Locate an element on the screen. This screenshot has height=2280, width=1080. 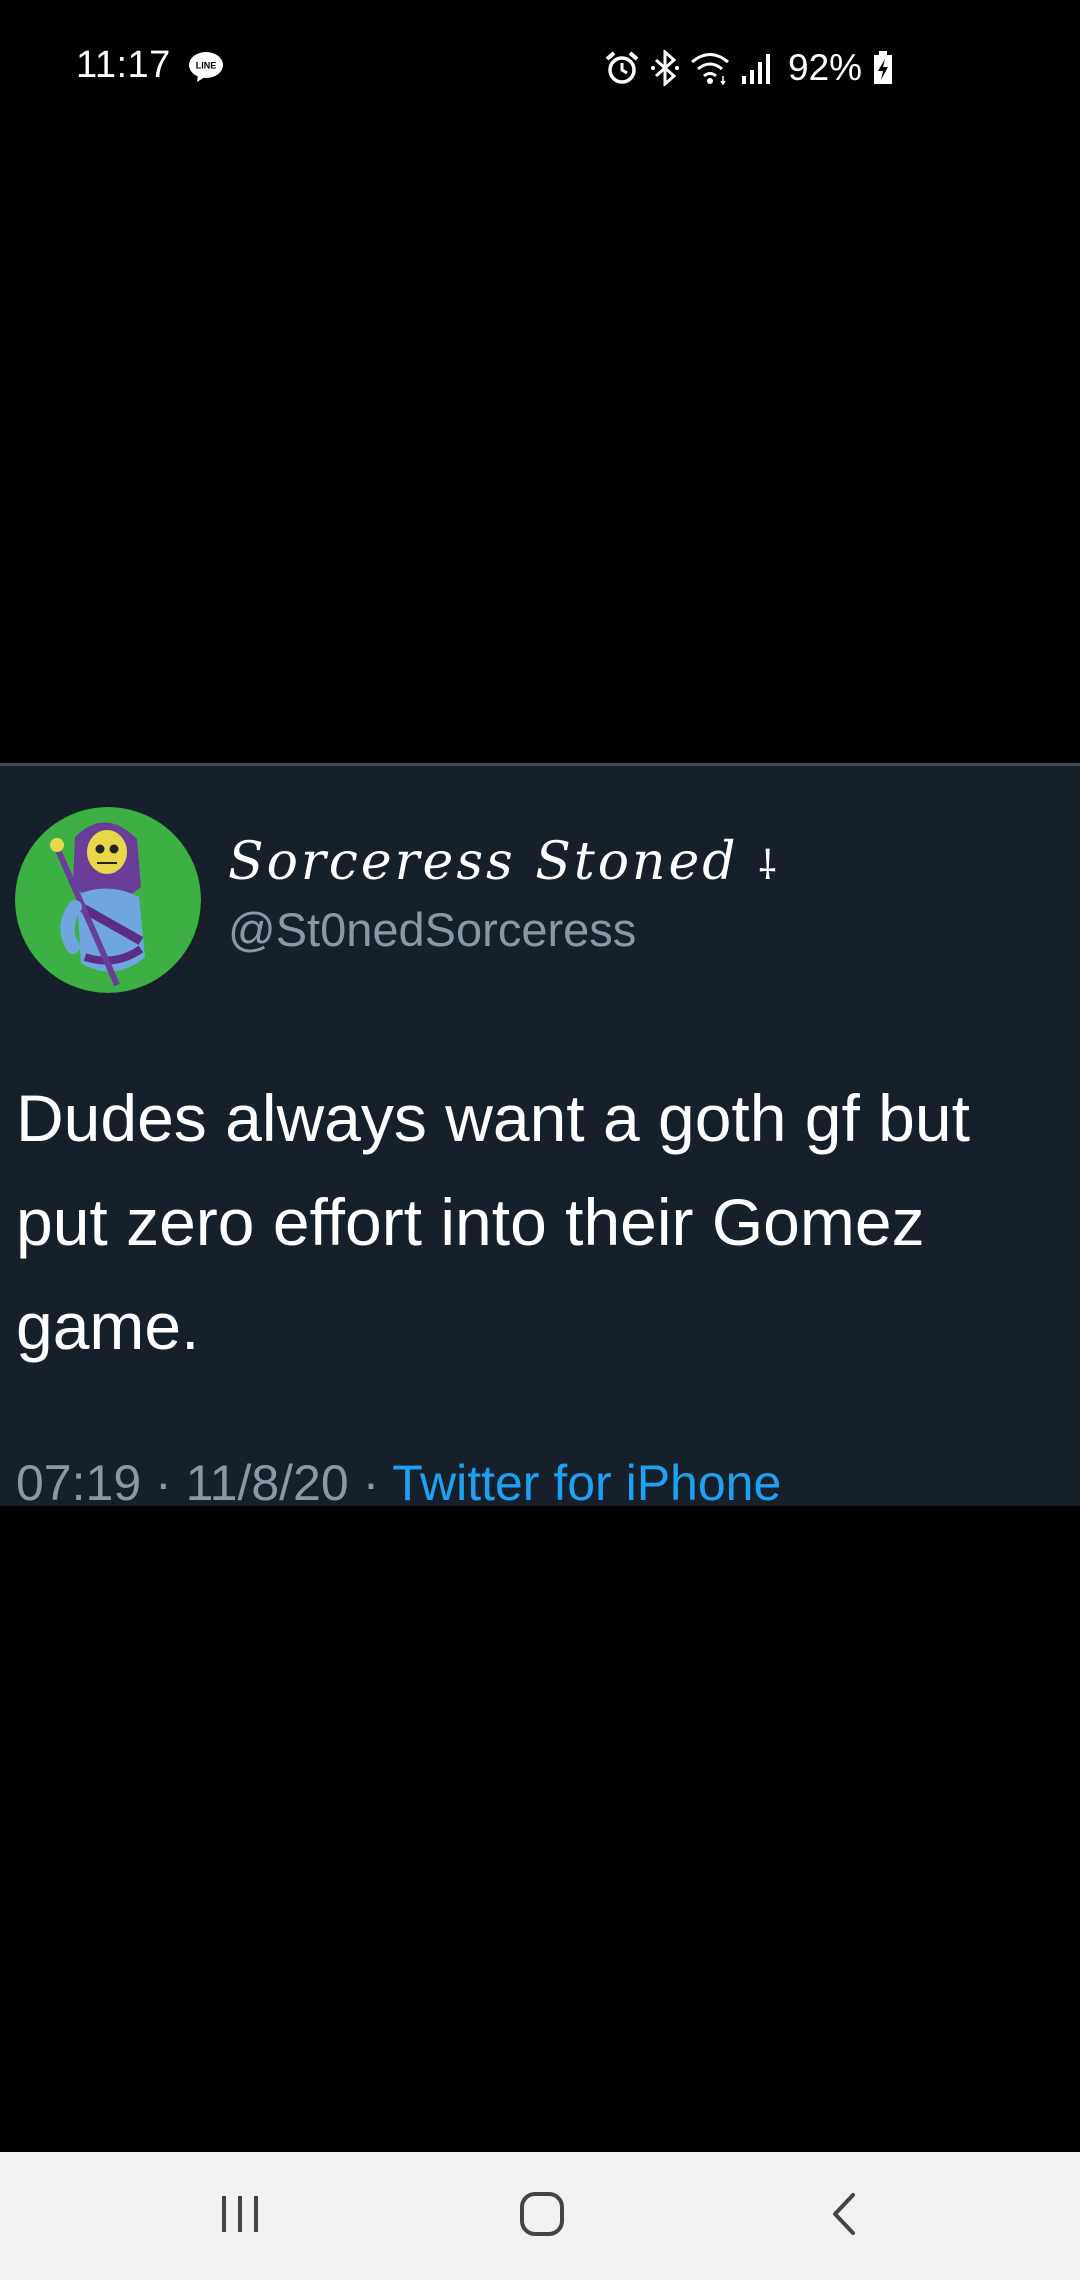
back-icon is located at coordinates (844, 2216).